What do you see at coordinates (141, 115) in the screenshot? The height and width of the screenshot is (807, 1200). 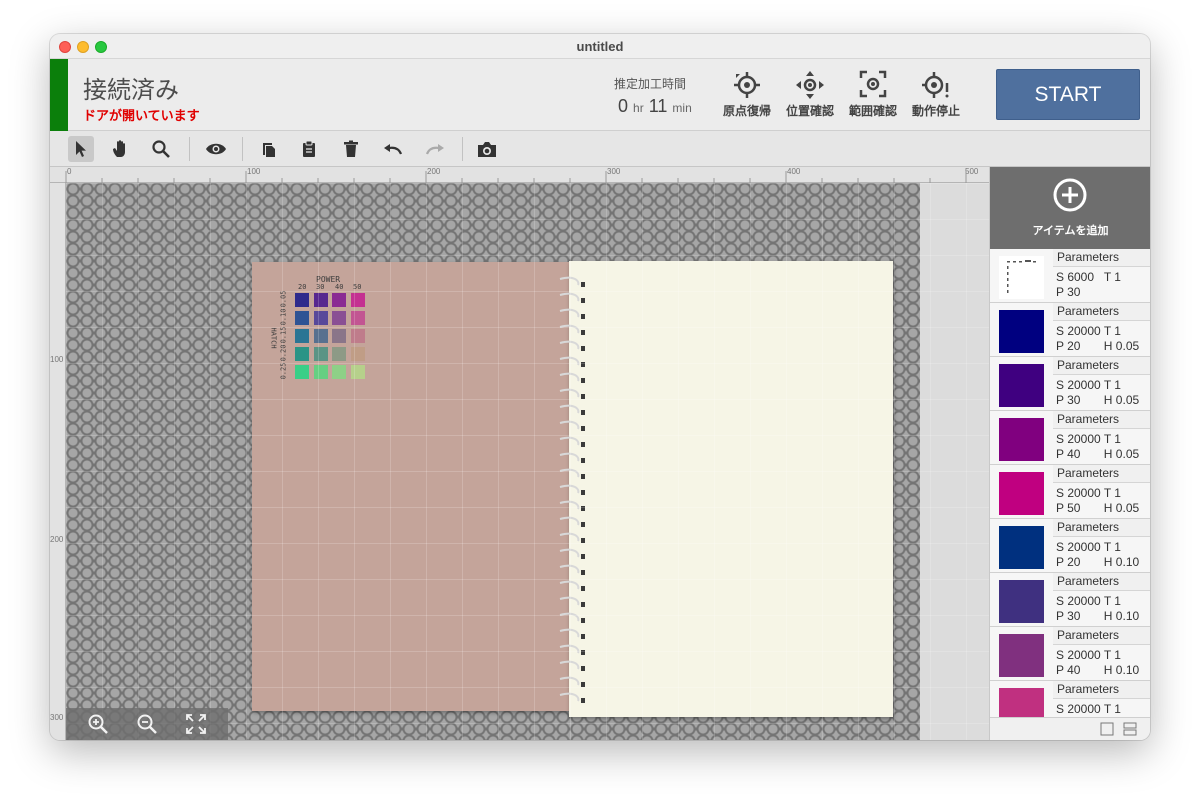 I see `door-open-warning: ドアが開いています` at bounding box center [141, 115].